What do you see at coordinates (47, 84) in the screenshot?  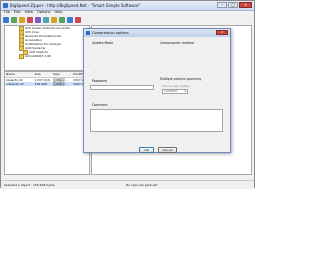 I see `file-row: cdeap32.dll 156 608 应用程序... 2007-01-01` at bounding box center [47, 84].